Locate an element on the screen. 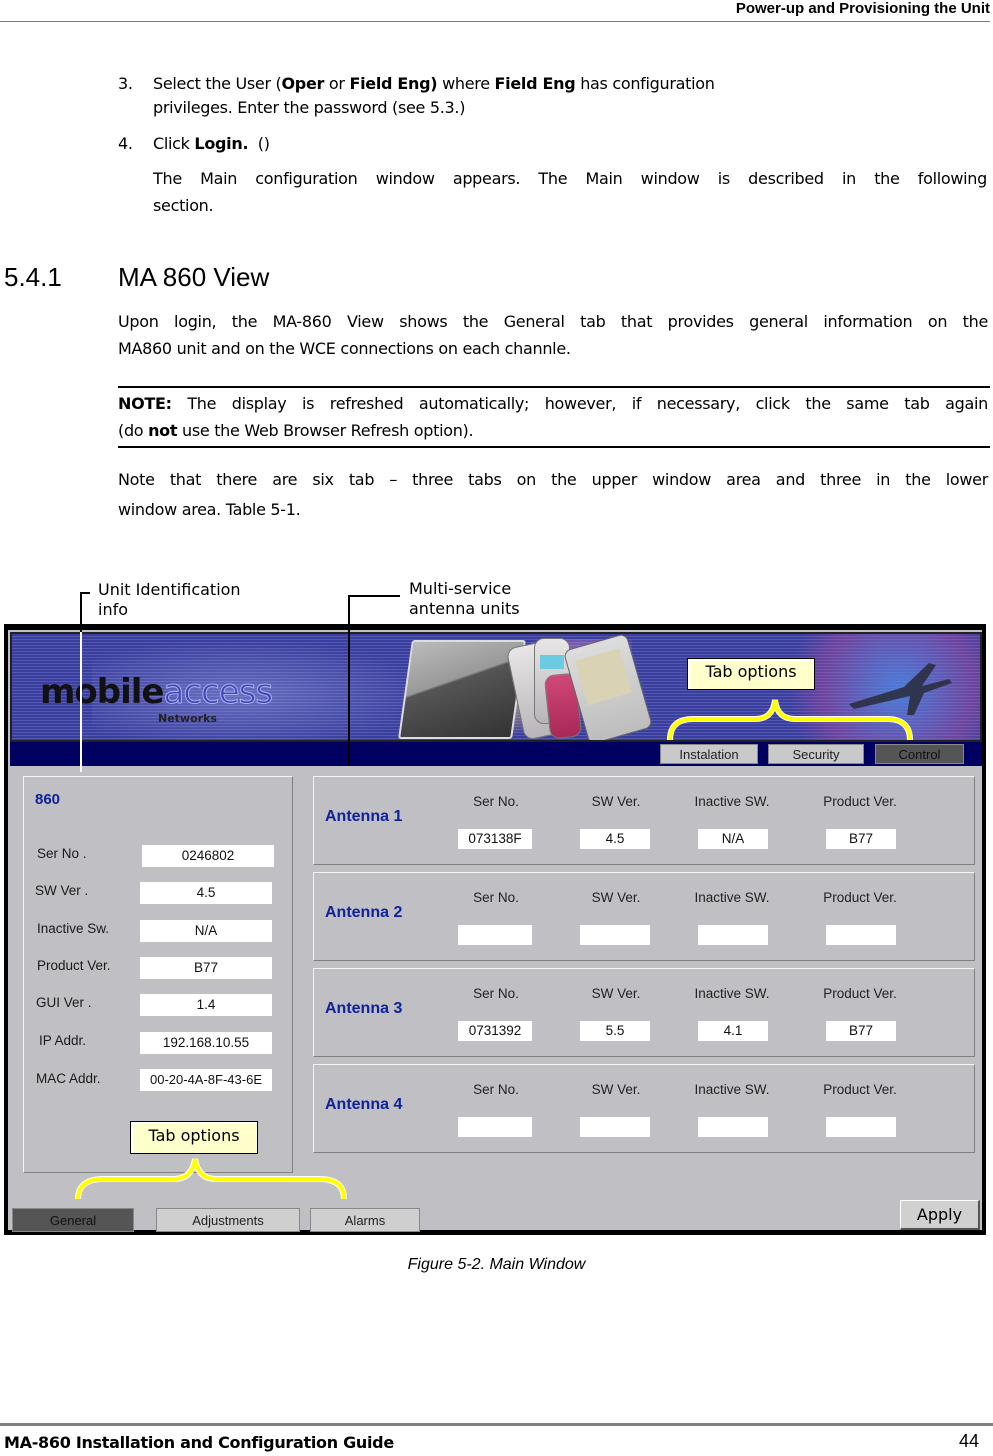 This screenshot has height=1456, width=993. apply-button: Apply is located at coordinates (940, 1215).